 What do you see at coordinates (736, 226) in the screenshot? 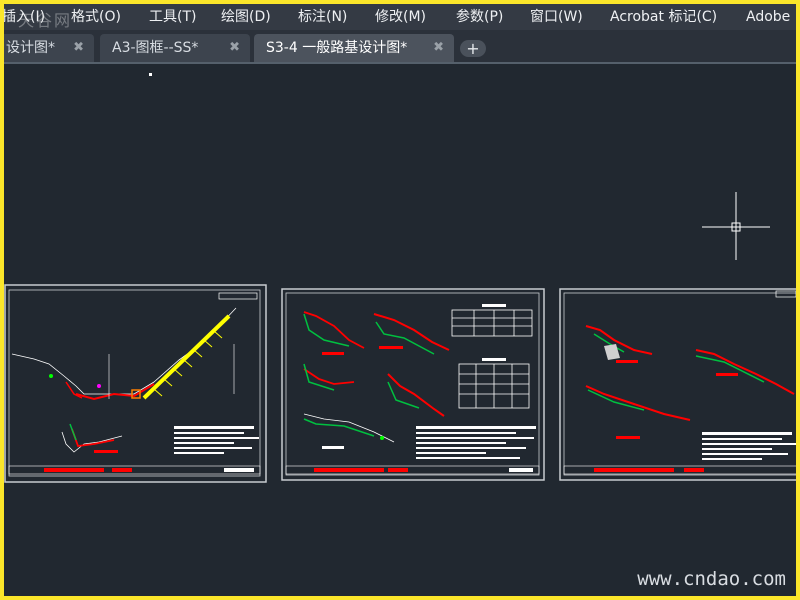
I see `crosshair-cursor-icon` at bounding box center [736, 226].